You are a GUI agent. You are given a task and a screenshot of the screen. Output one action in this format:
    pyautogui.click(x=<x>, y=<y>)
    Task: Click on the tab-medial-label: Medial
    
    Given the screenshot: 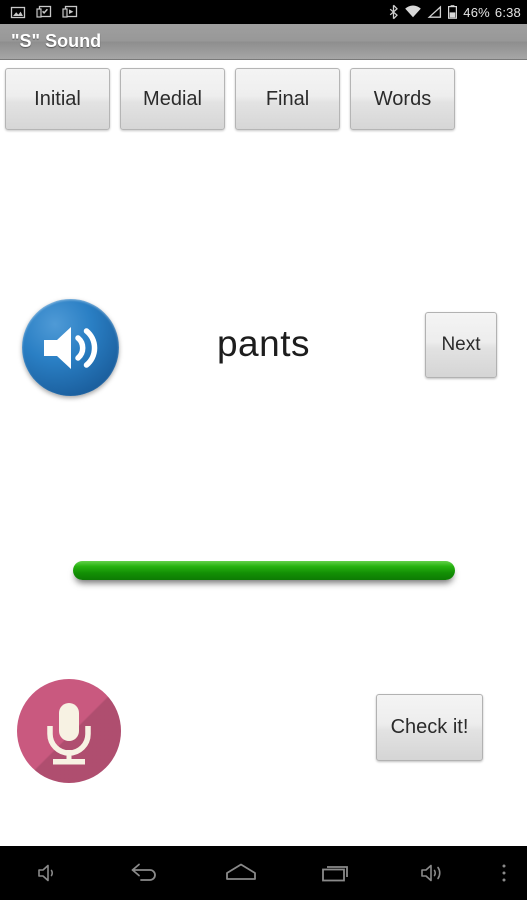 What is the action you would take?
    pyautogui.click(x=172, y=98)
    